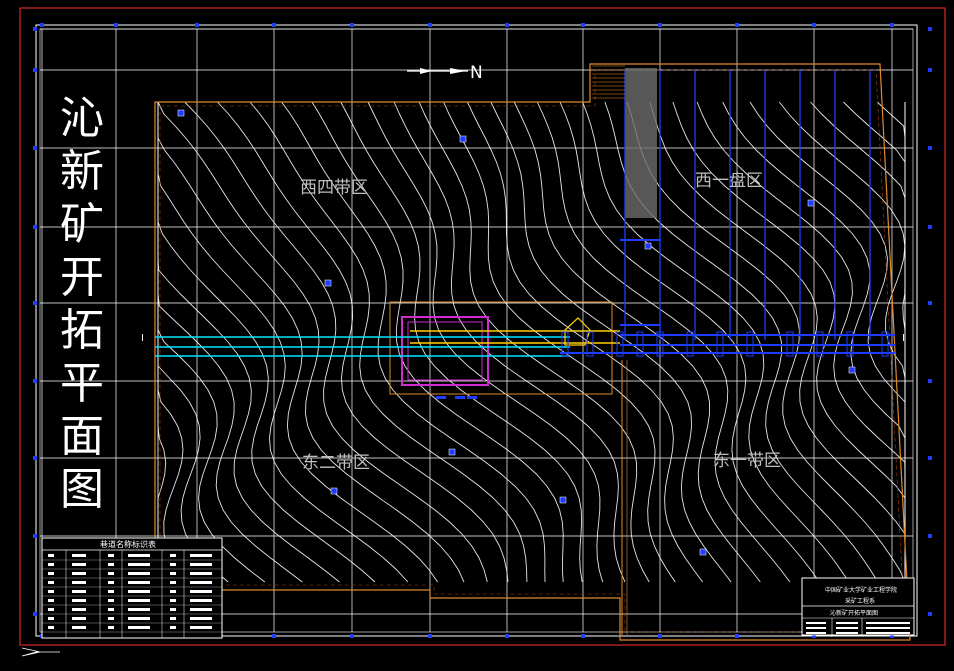 This screenshot has width=954, height=671. Describe the element at coordinates (82, 277) in the screenshot. I see `title-char: 开` at that location.